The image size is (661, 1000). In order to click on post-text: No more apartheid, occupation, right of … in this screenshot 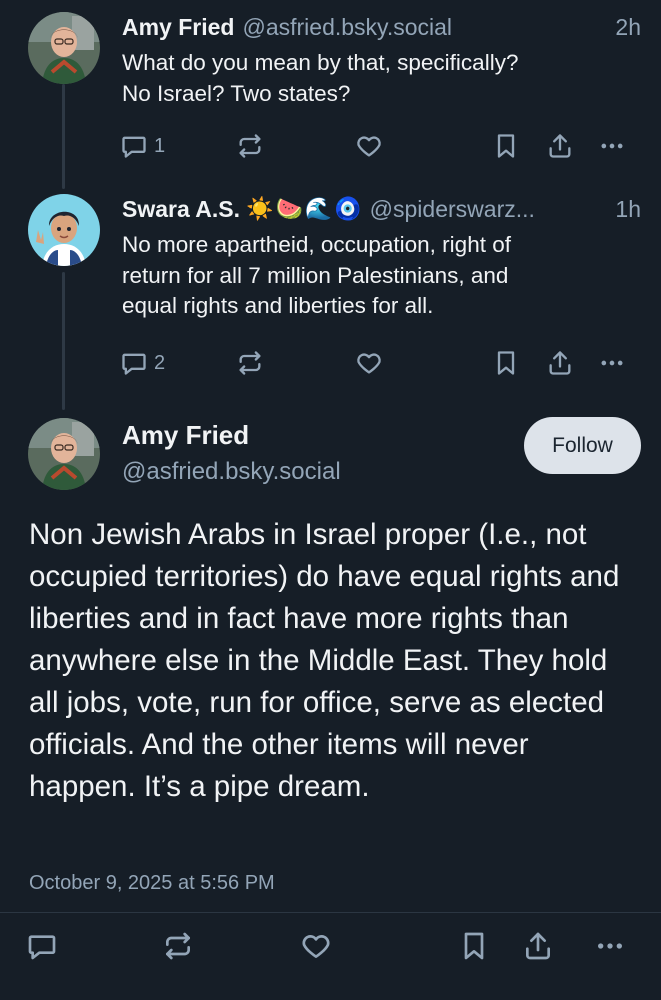, I will do `click(316, 275)`.